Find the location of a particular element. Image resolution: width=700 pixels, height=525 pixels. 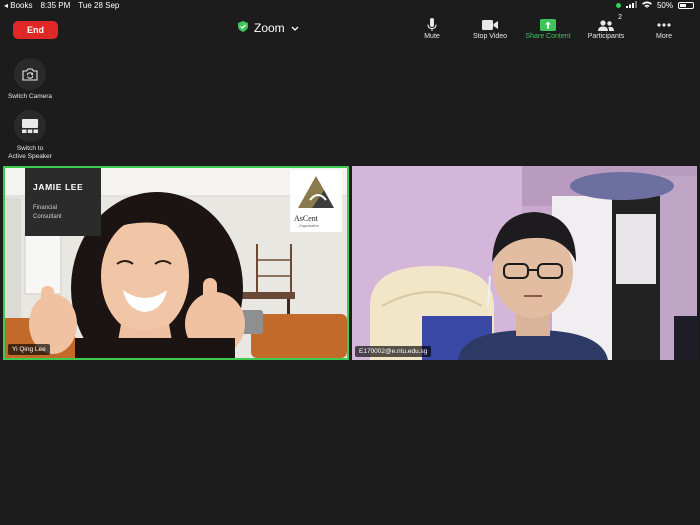

mute-button: Mute is located at coordinates (432, 28).